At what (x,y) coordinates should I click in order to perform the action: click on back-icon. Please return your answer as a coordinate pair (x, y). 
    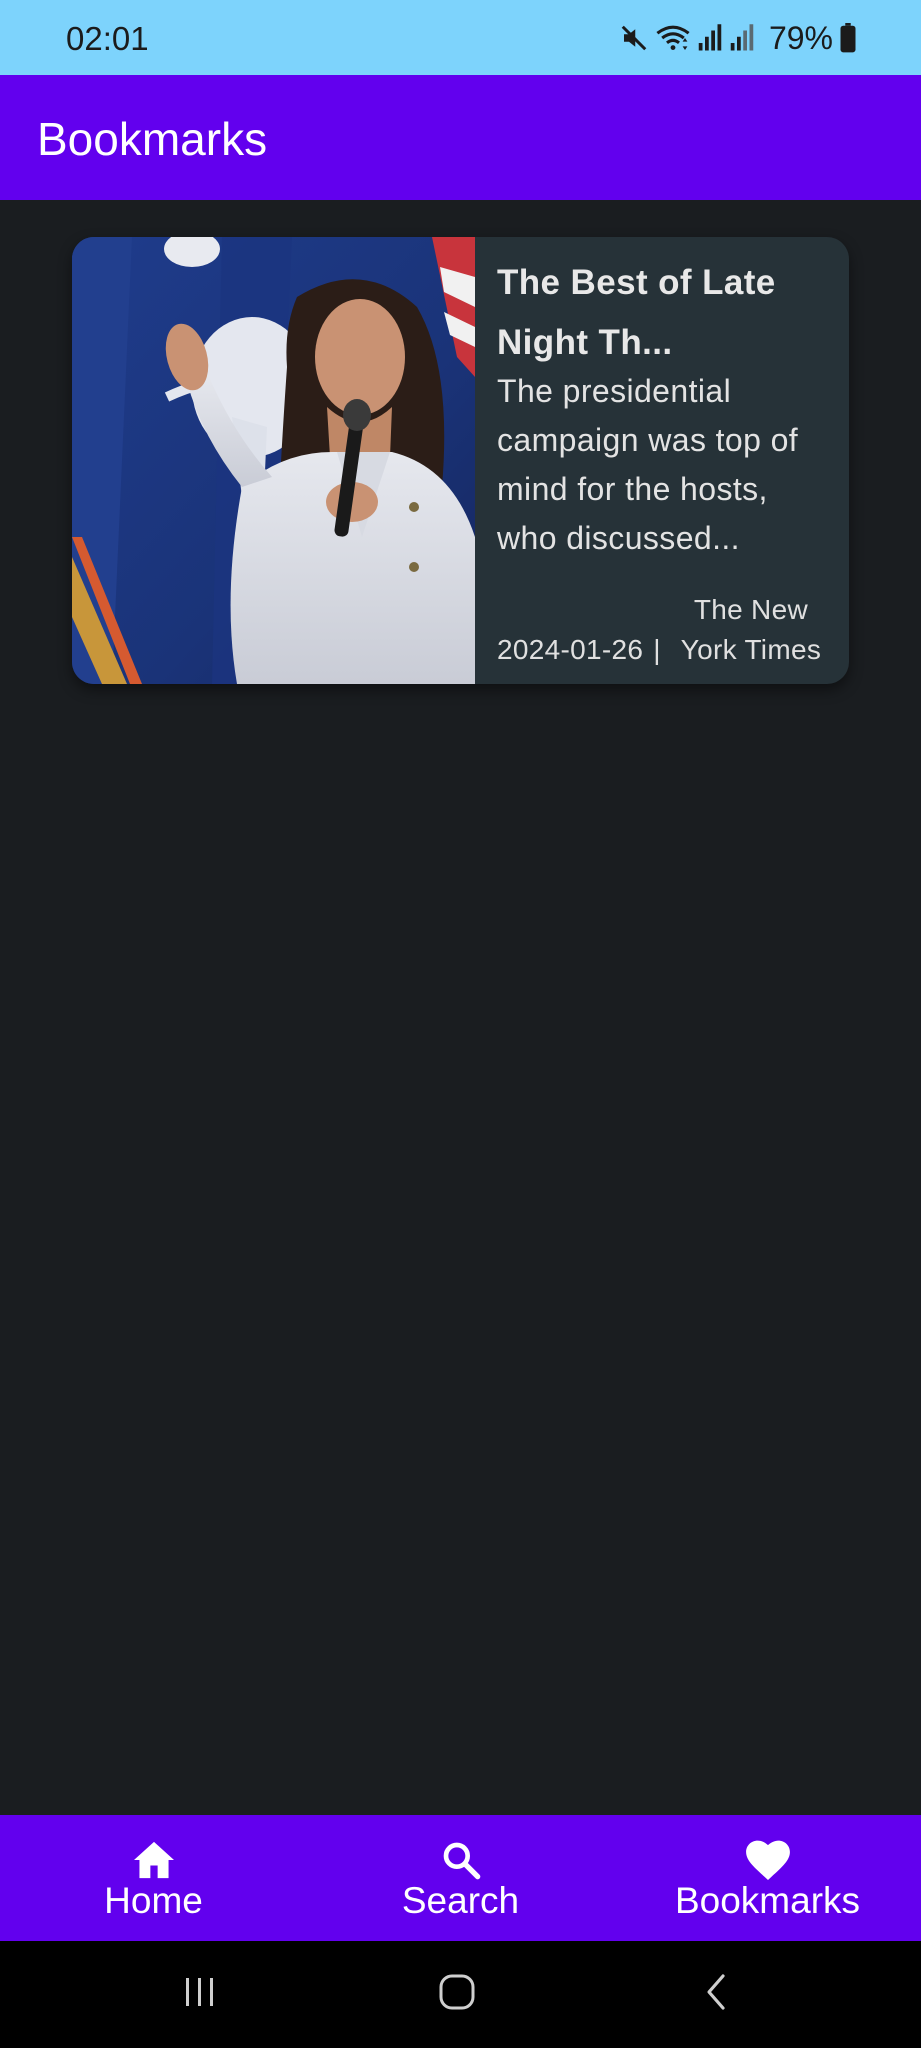
    Looking at the image, I should click on (716, 1994).